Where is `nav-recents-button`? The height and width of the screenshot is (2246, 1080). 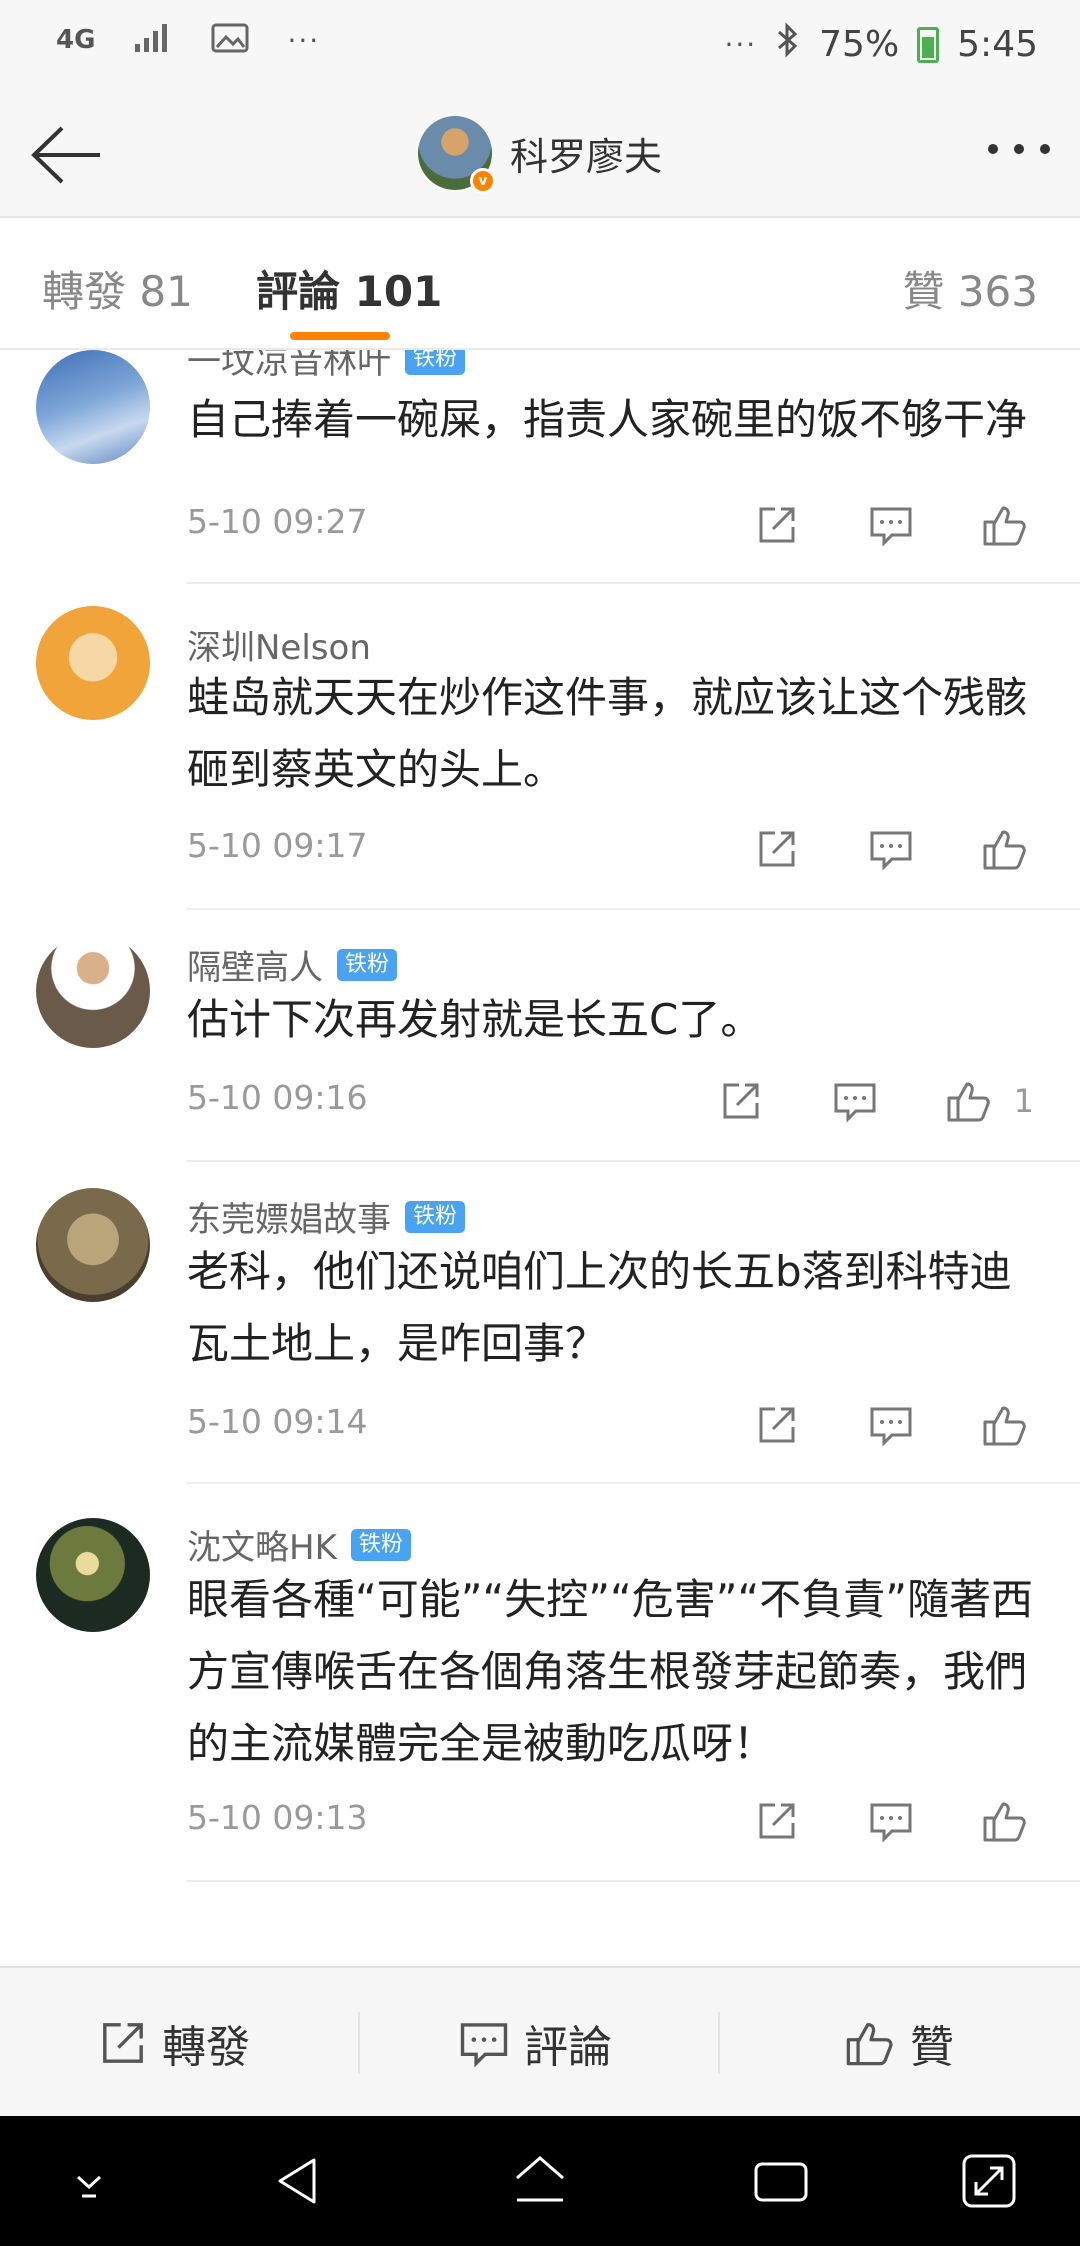
nav-recents-button is located at coordinates (781, 2181).